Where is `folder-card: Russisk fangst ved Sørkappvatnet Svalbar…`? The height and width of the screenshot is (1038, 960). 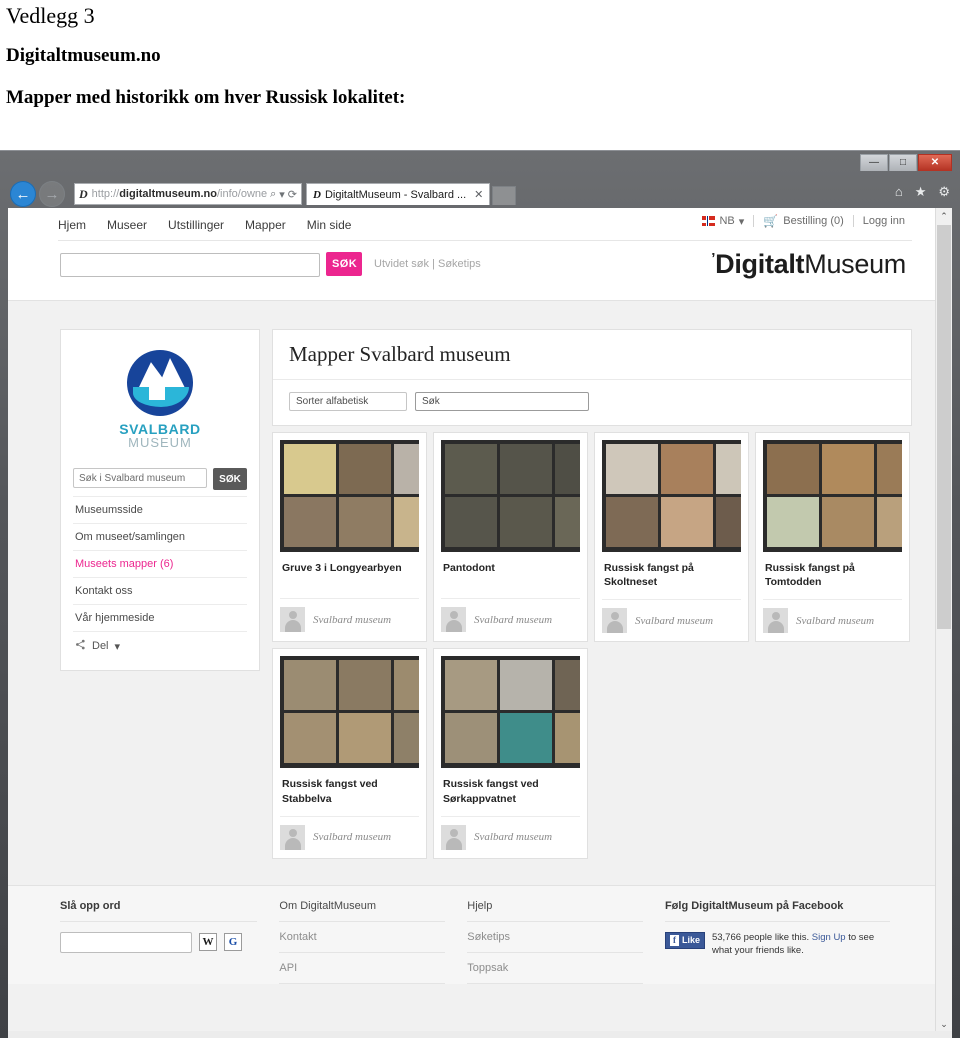
folder-card: Russisk fangst ved Sørkappvatnet Svalbar… is located at coordinates (510, 753).